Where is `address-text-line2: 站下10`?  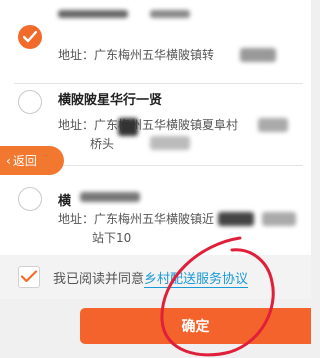
address-text-line2: 站下10 is located at coordinates (112, 238).